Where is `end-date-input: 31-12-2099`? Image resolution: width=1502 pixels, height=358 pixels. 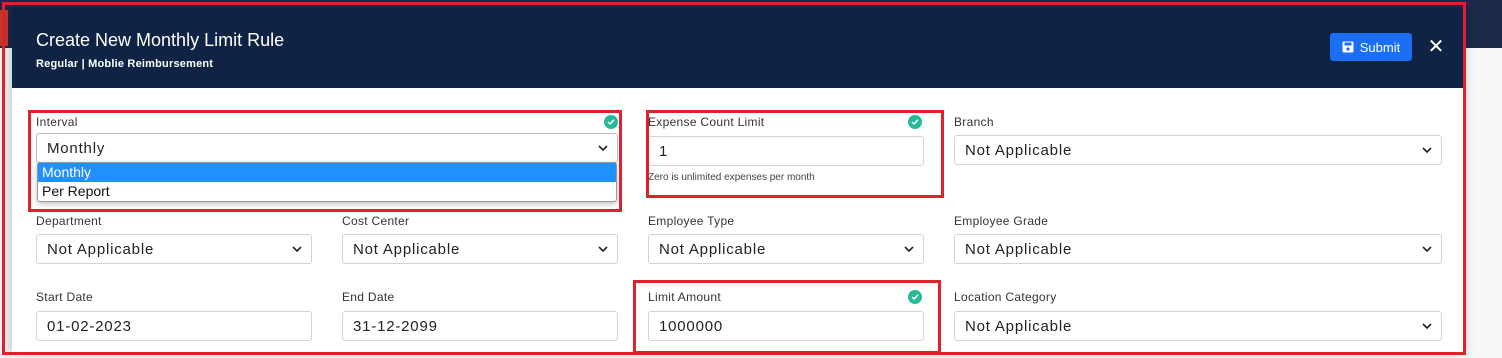
end-date-input: 31-12-2099 is located at coordinates (480, 326).